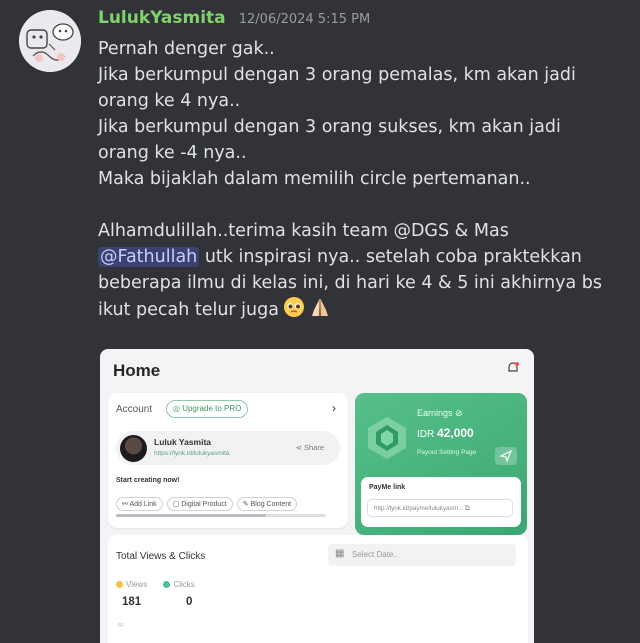 This screenshot has width=640, height=643. I want to click on currency: IDR, so click(426, 434).